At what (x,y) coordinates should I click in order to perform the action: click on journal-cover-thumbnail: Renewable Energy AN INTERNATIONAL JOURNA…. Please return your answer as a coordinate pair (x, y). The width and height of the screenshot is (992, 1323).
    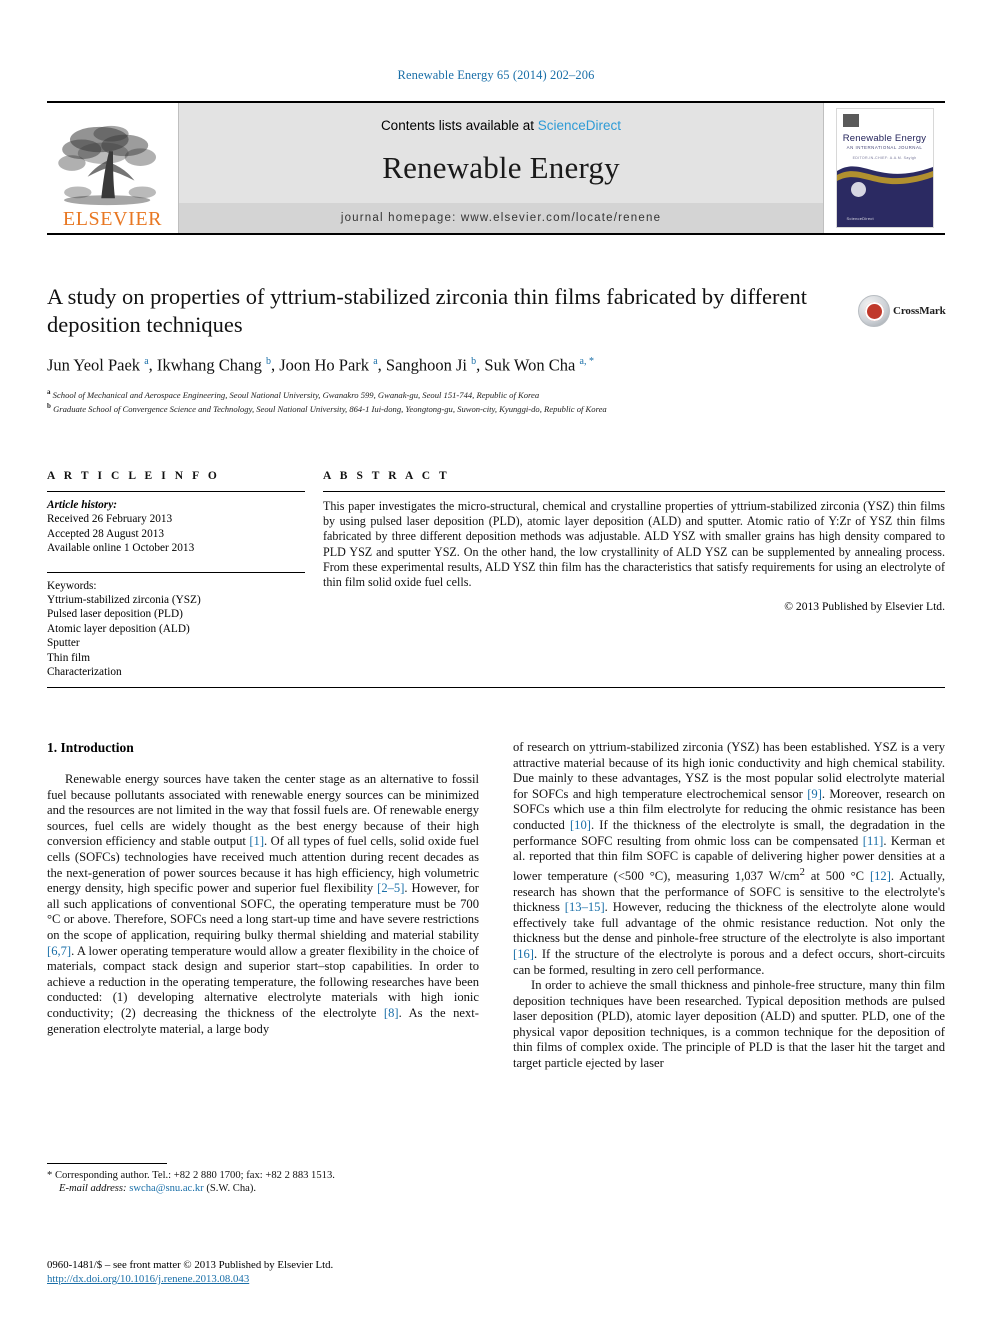
    Looking at the image, I should click on (884, 168).